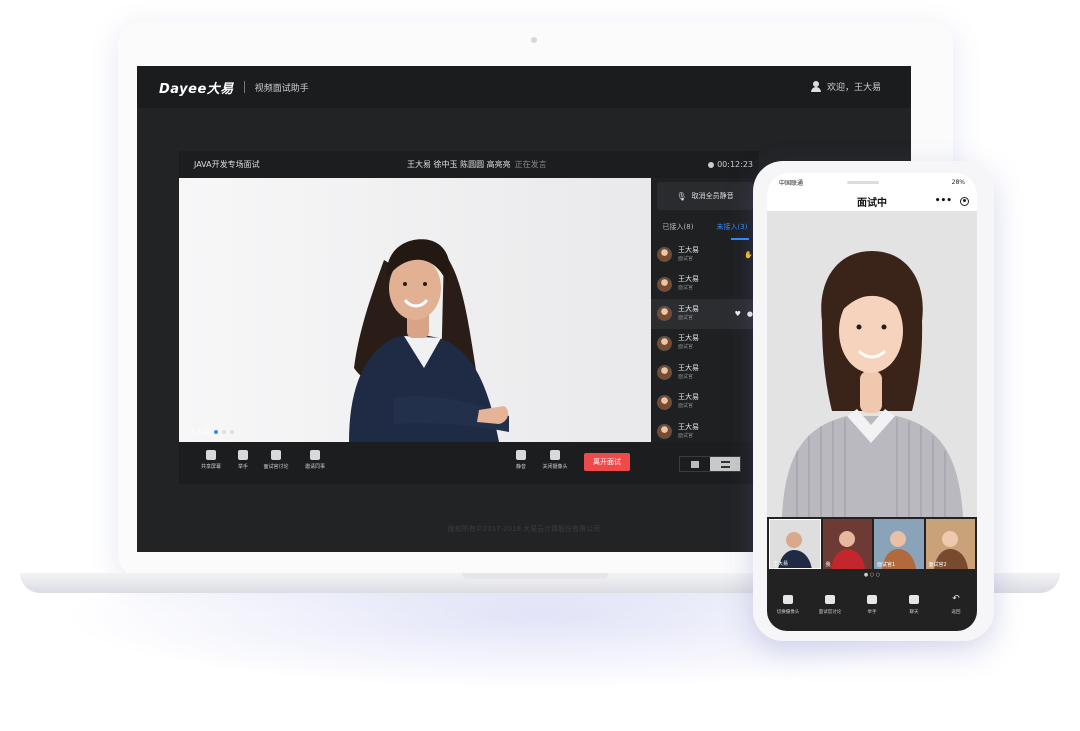  Describe the element at coordinates (524, 87) in the screenshot. I see `app-header: Dayee大易 视频面试助手 欢迎，王大易` at that location.